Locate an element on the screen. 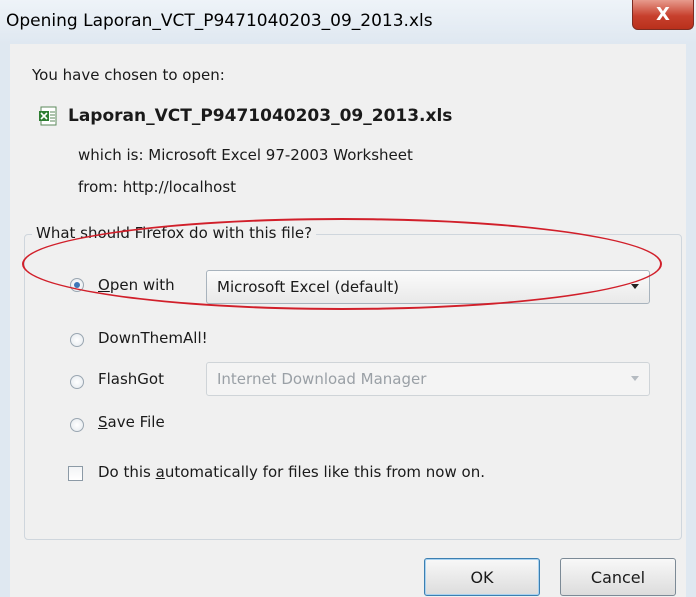  ok-button: OK is located at coordinates (482, 577).